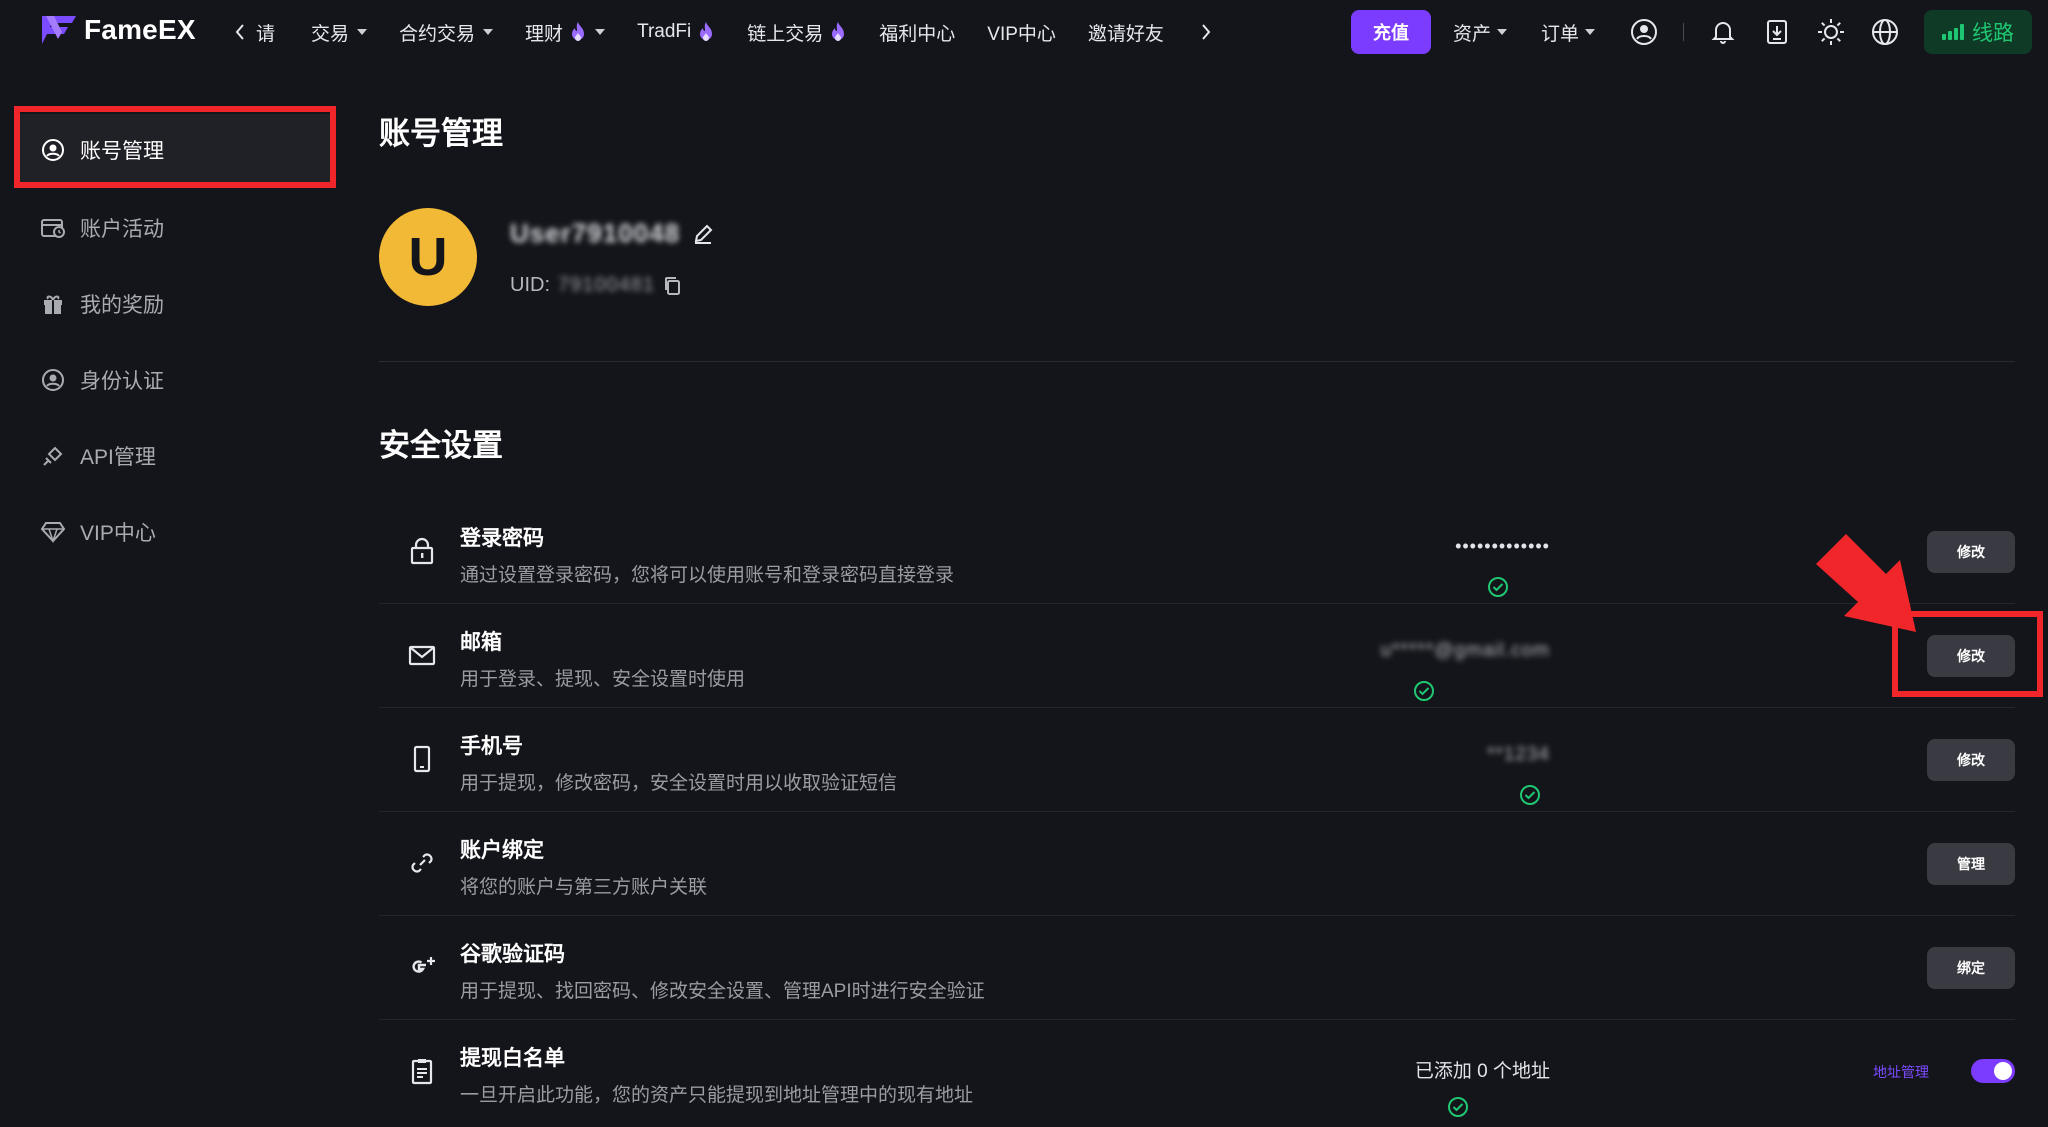  Describe the element at coordinates (1197, 361) in the screenshot. I see `profile-divider` at that location.